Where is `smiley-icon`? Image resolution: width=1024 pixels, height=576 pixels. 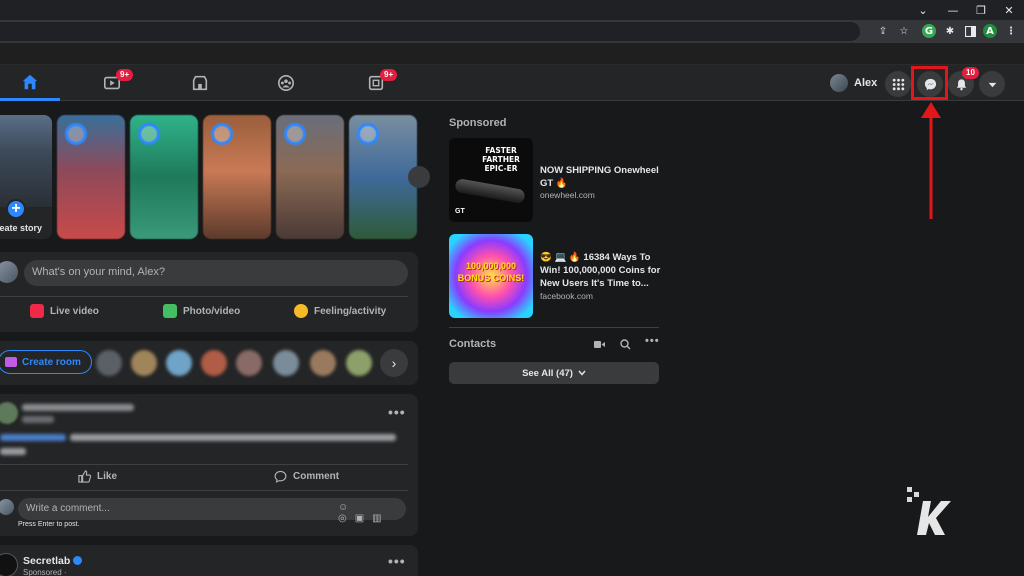 smiley-icon is located at coordinates (301, 311).